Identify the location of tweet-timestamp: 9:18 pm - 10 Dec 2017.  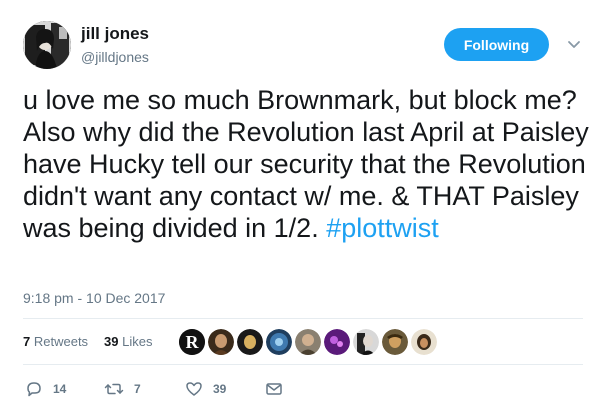
(94, 298).